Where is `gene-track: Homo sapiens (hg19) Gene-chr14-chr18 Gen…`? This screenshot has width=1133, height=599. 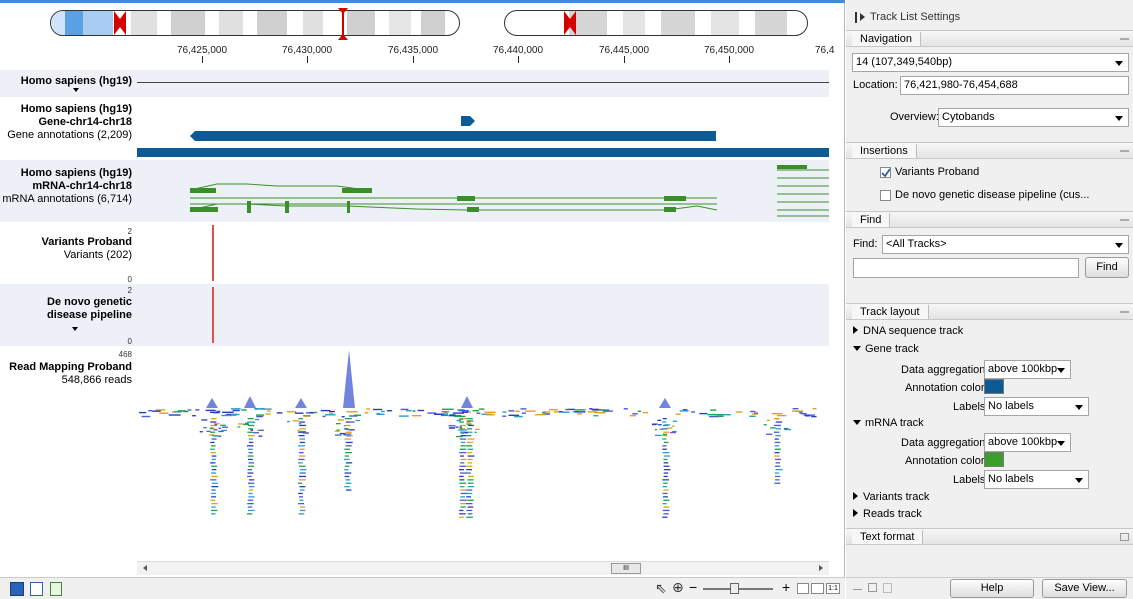
gene-track: Homo sapiens (hg19) Gene-chr14-chr18 Gen… is located at coordinates (414, 128).